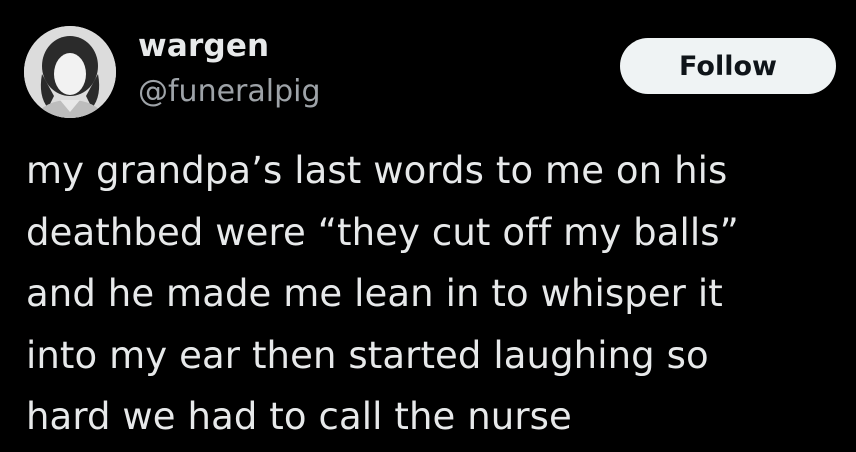  I want to click on tweet-text-line: my grandpa’s last words to me on his, so click(377, 170).